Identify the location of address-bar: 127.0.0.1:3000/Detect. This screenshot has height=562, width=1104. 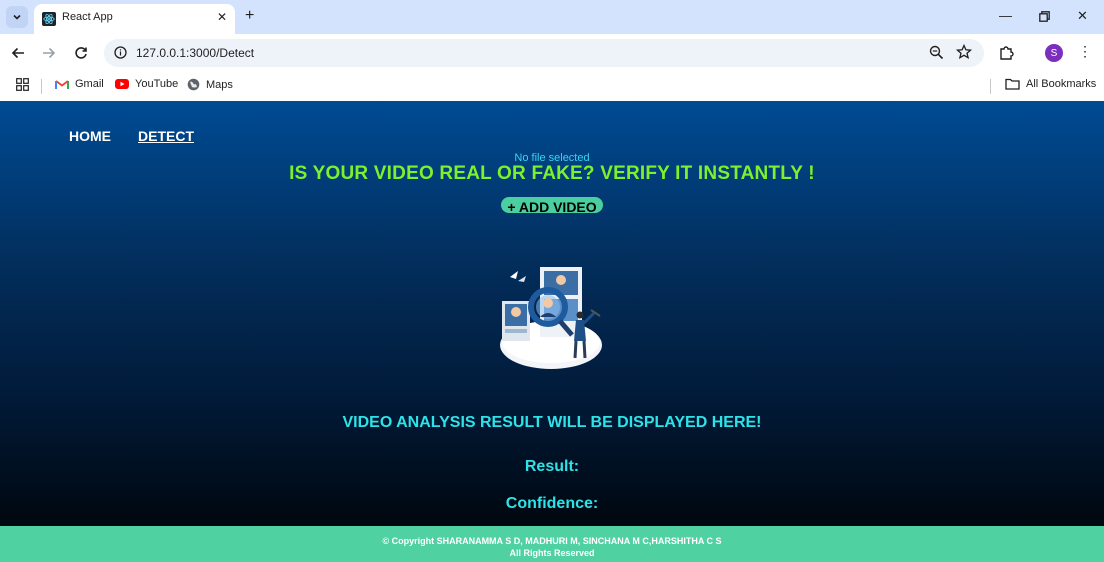
(544, 53).